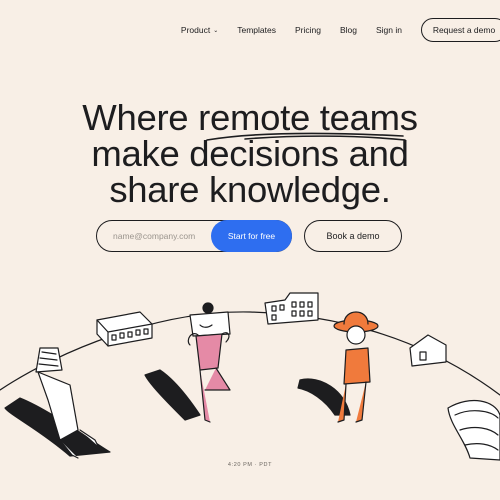 The width and height of the screenshot is (500, 500). Describe the element at coordinates (209, 362) in the screenshot. I see `person-laptop` at that location.